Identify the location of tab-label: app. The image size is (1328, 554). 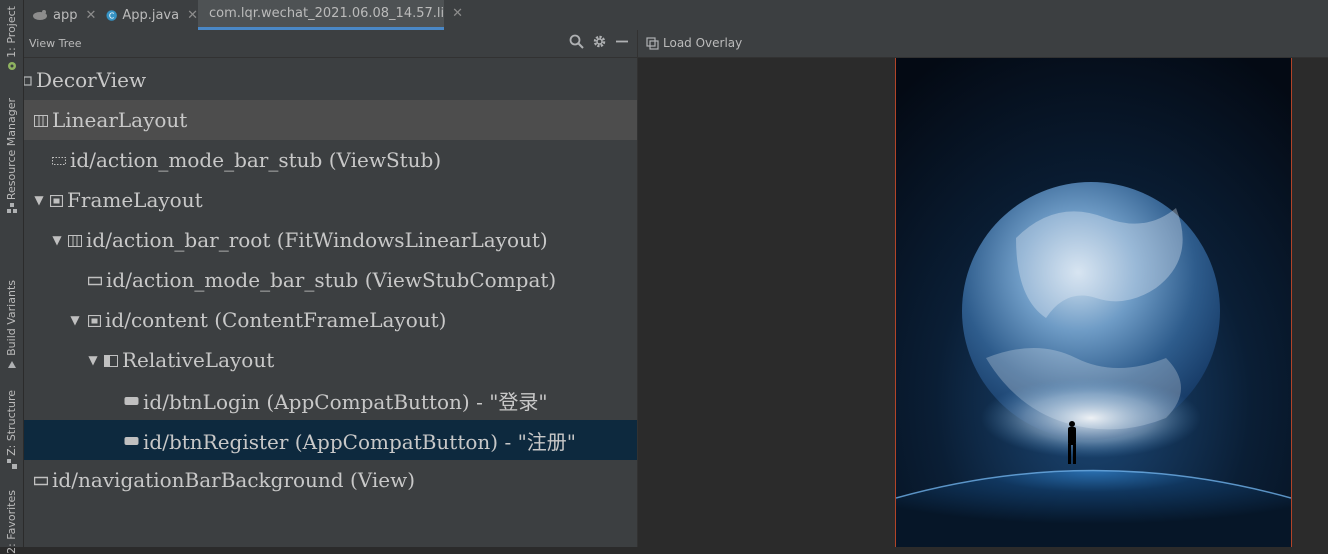
(65, 15).